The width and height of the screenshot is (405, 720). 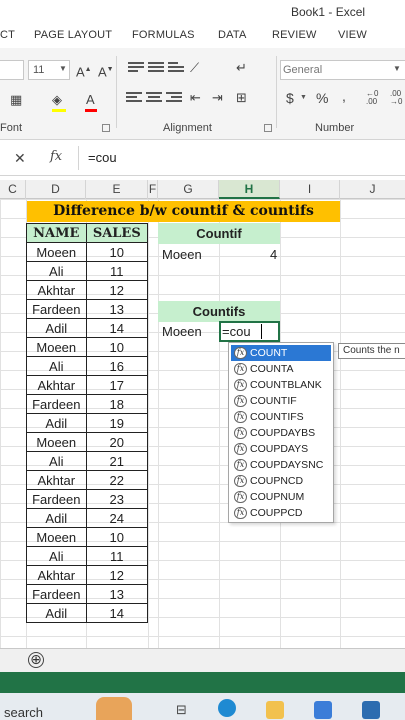 I want to click on wrap-text-icon: ↵, so click(x=241, y=68).